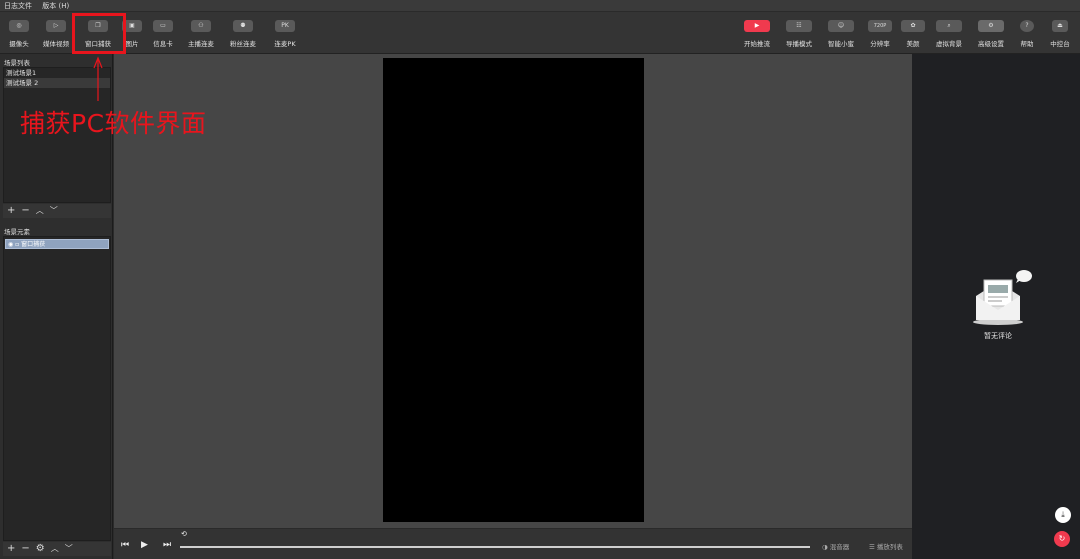 The width and height of the screenshot is (1080, 559). Describe the element at coordinates (880, 26) in the screenshot. I see `resolution-icon: 720P` at that location.